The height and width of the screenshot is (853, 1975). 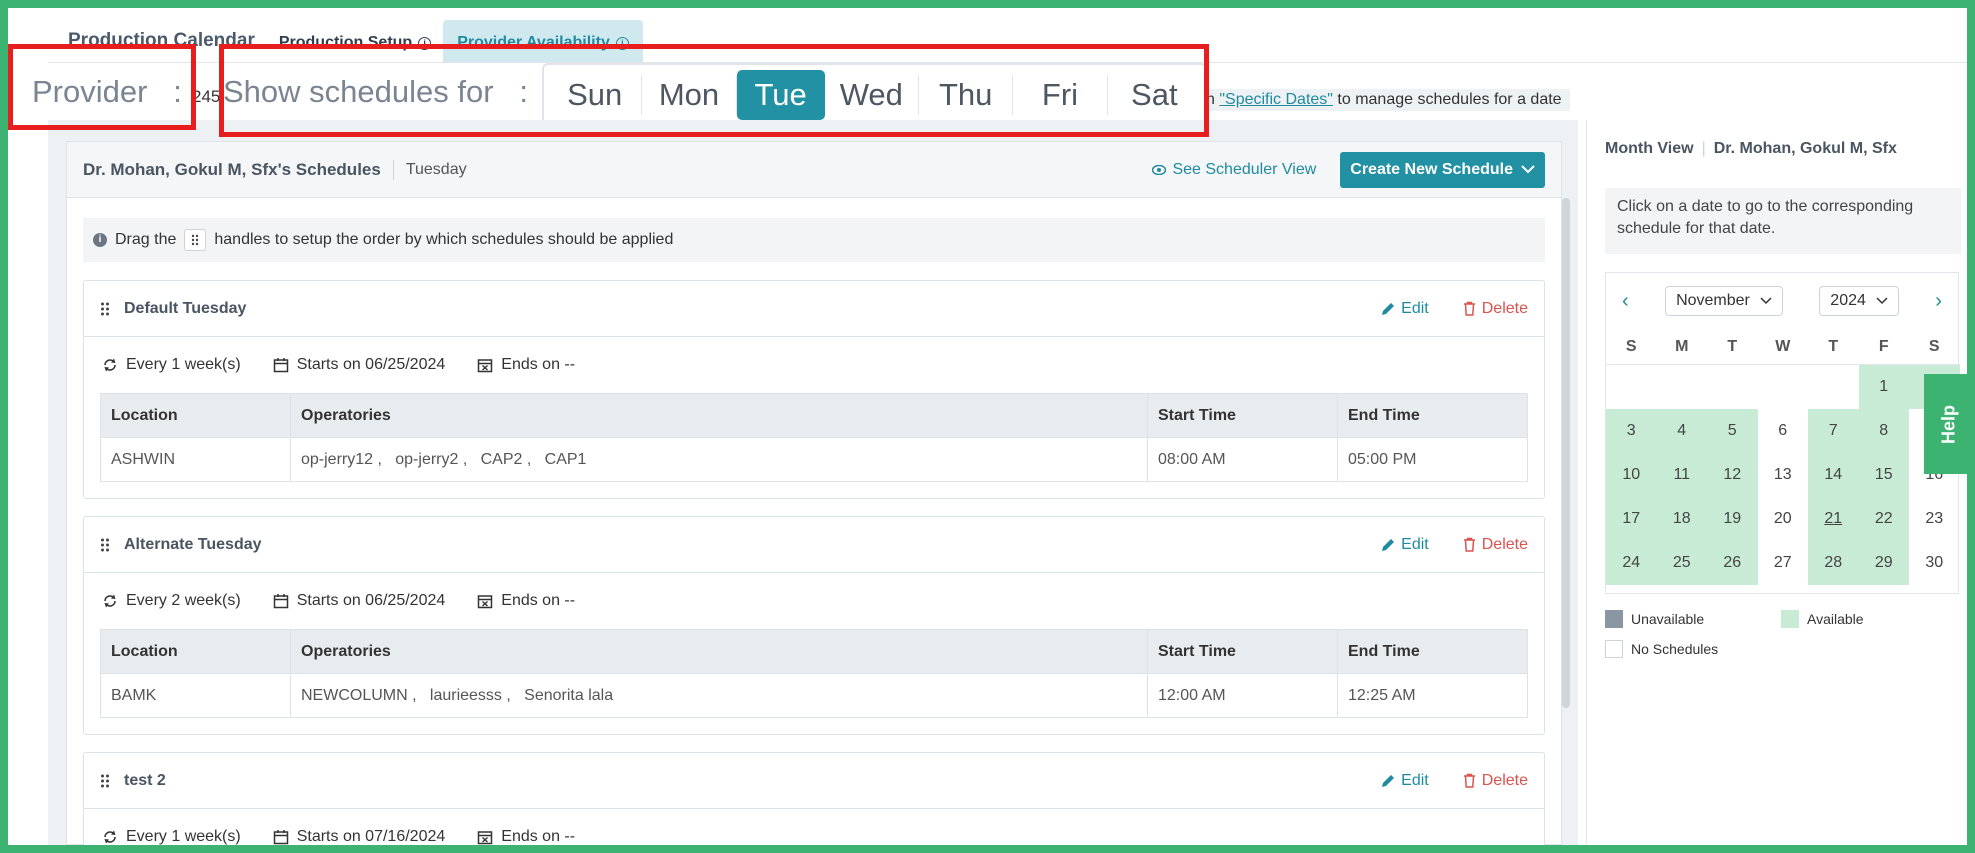 What do you see at coordinates (1631, 519) in the screenshot?
I see `calendar-day: 17` at bounding box center [1631, 519].